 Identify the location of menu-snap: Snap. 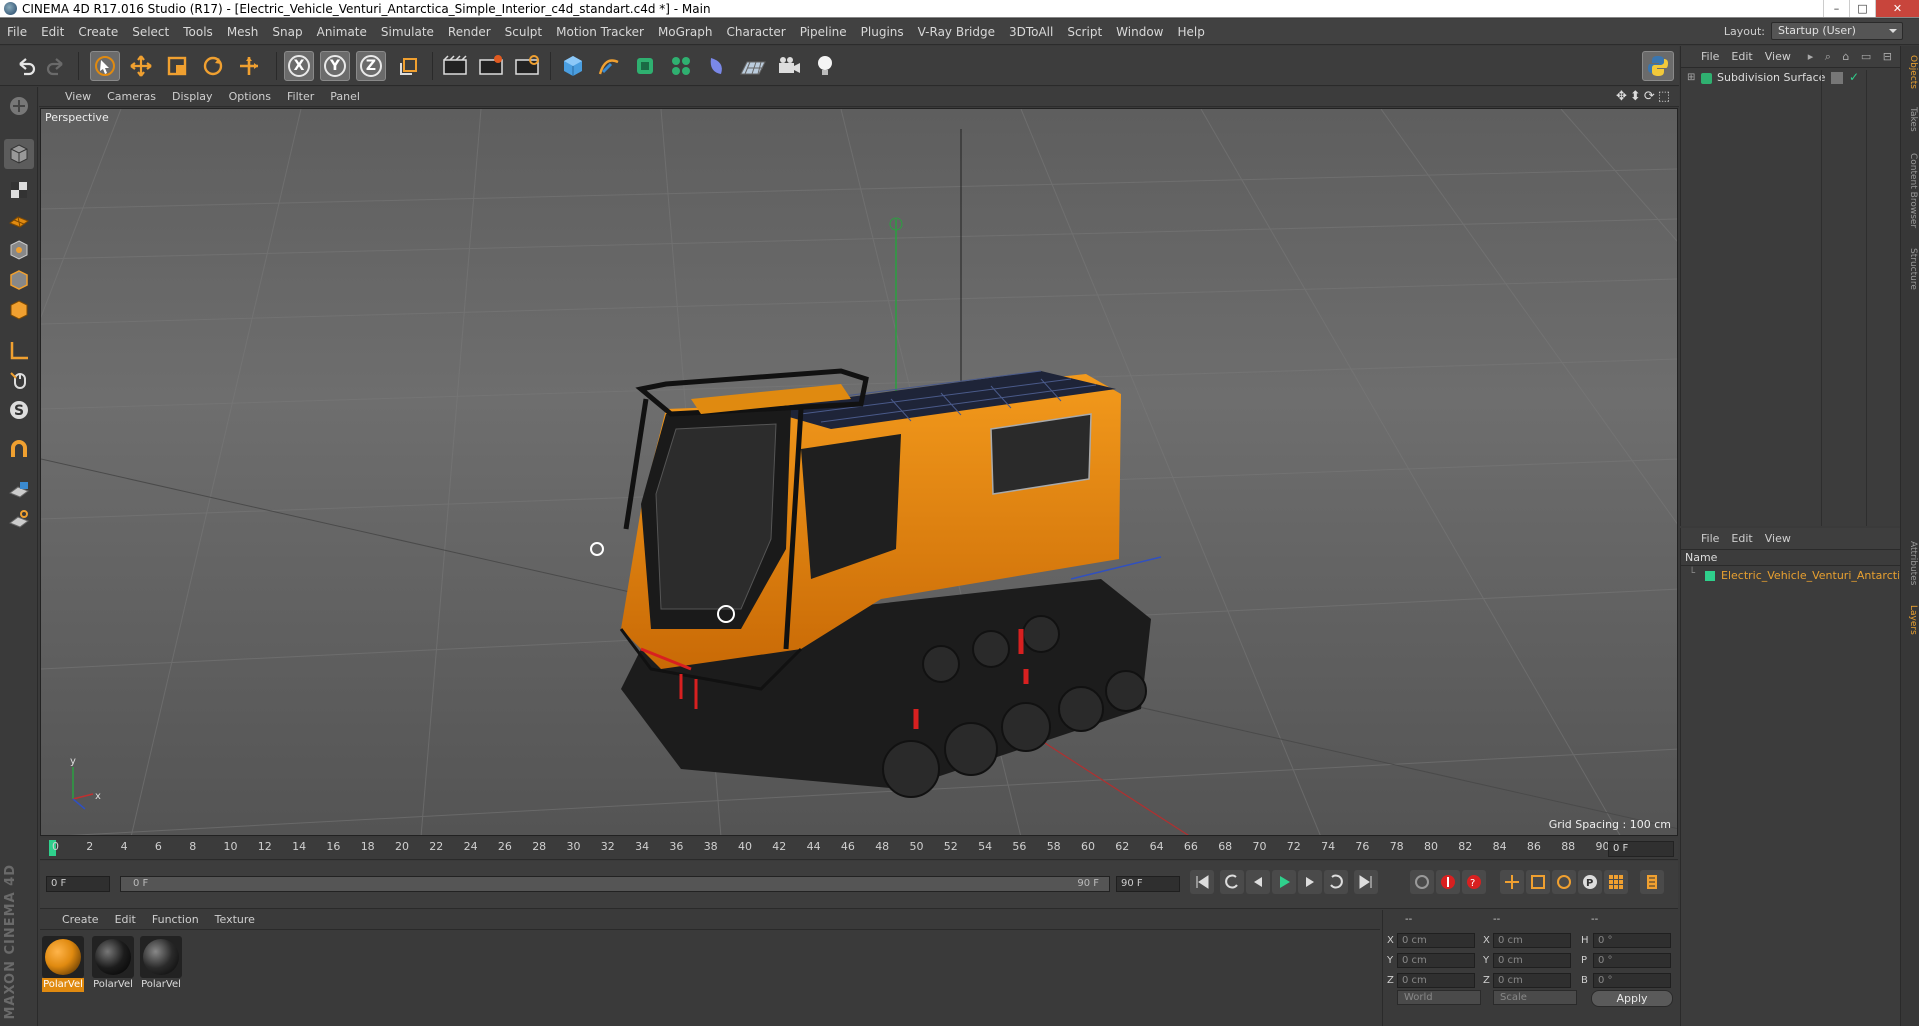
(287, 32).